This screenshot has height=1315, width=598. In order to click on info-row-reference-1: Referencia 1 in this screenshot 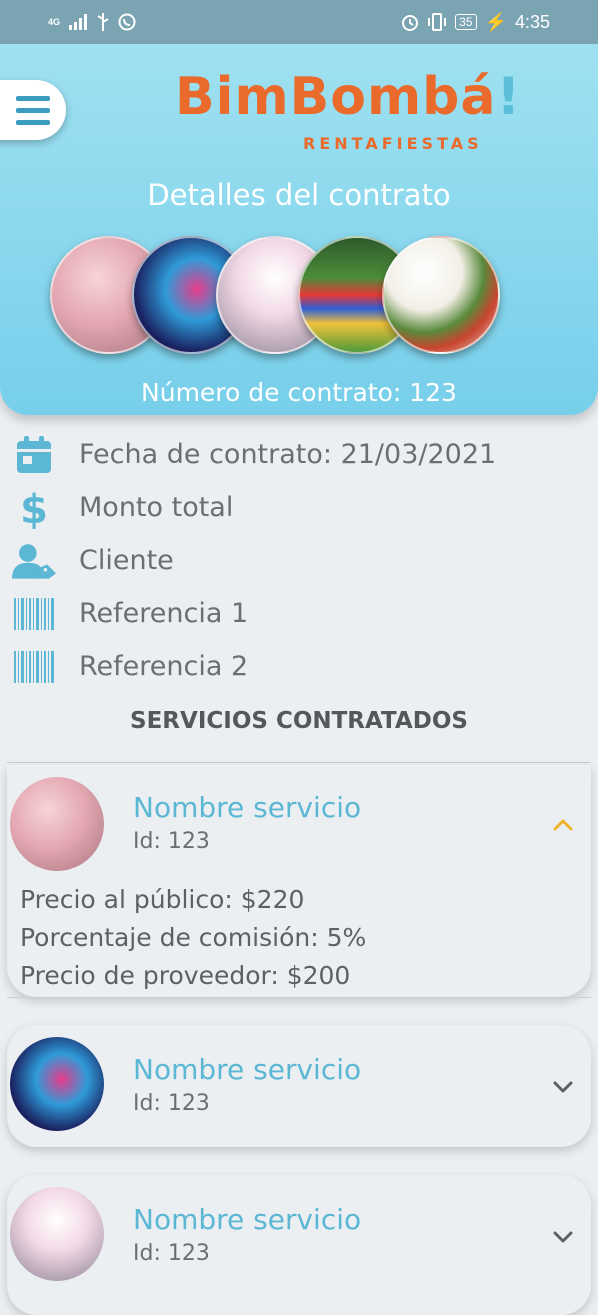, I will do `click(299, 613)`.